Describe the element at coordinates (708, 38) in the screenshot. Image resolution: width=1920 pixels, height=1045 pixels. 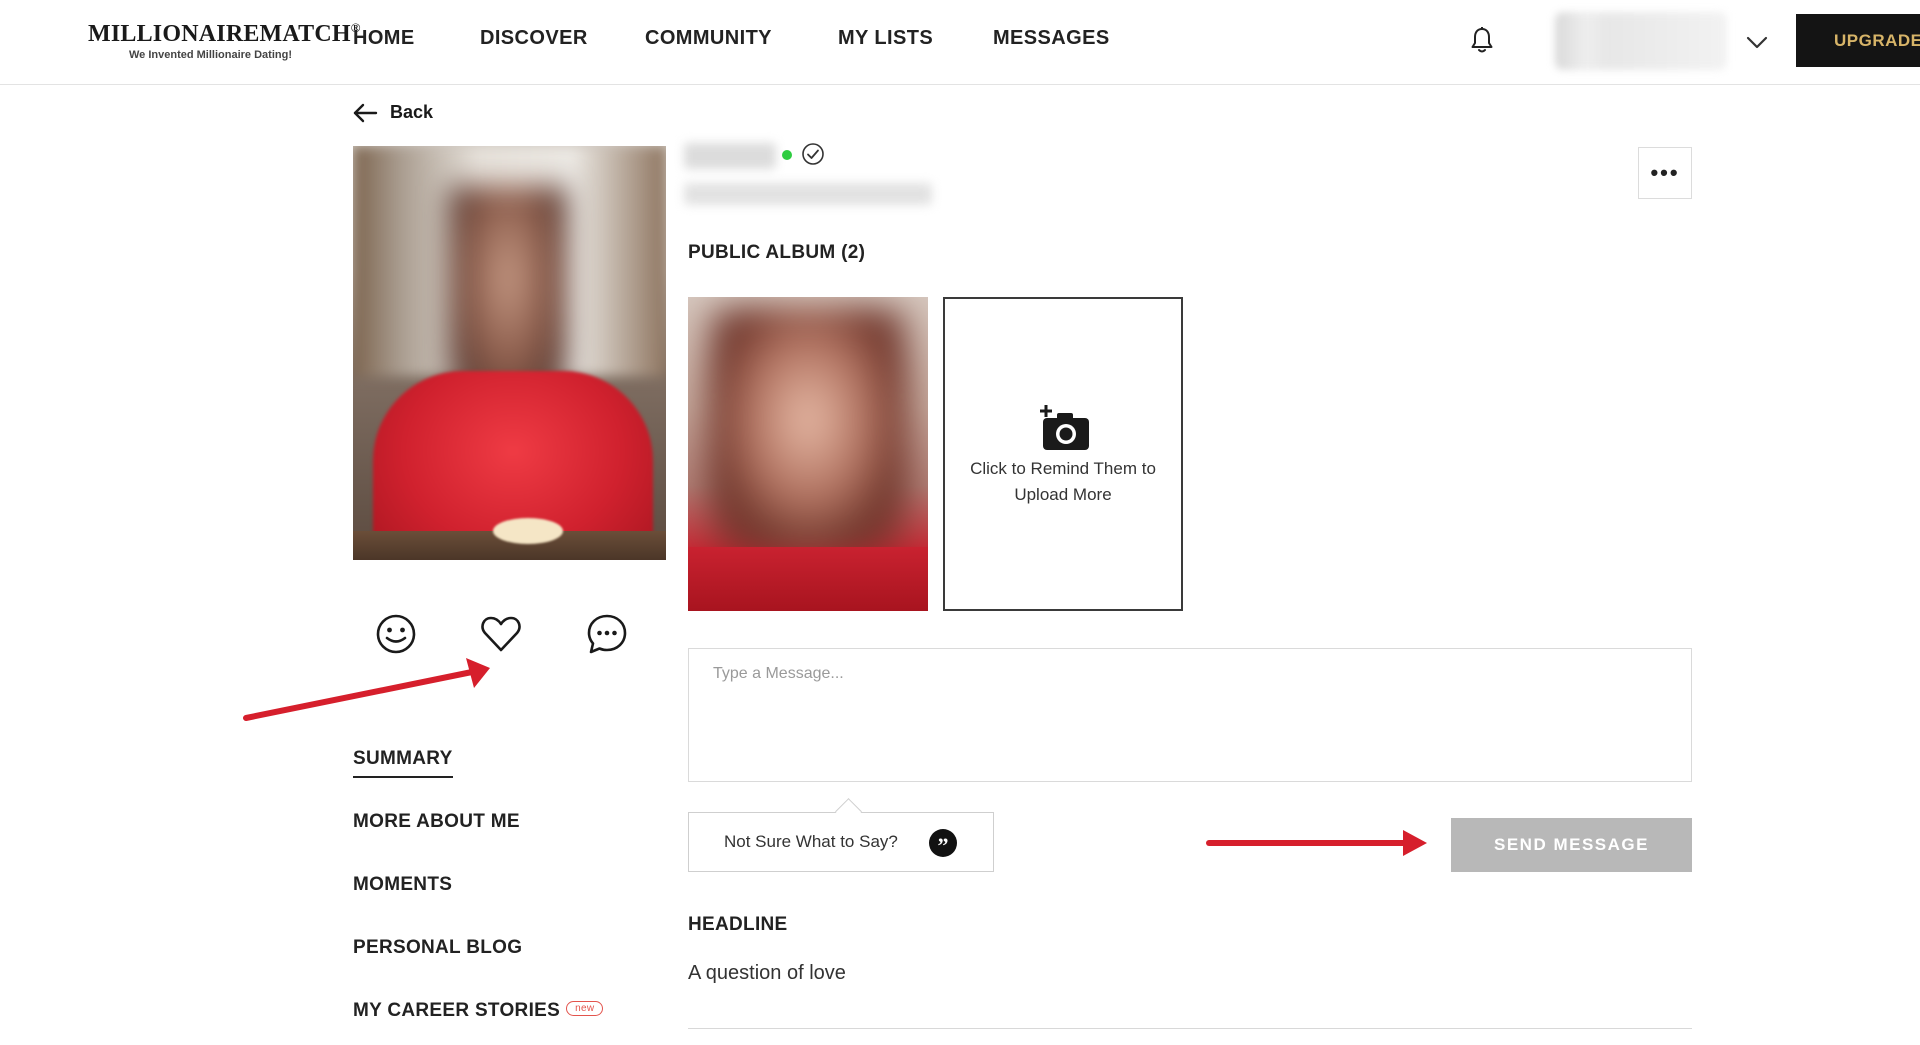
I see `nav-community: COMMUNITY` at that location.